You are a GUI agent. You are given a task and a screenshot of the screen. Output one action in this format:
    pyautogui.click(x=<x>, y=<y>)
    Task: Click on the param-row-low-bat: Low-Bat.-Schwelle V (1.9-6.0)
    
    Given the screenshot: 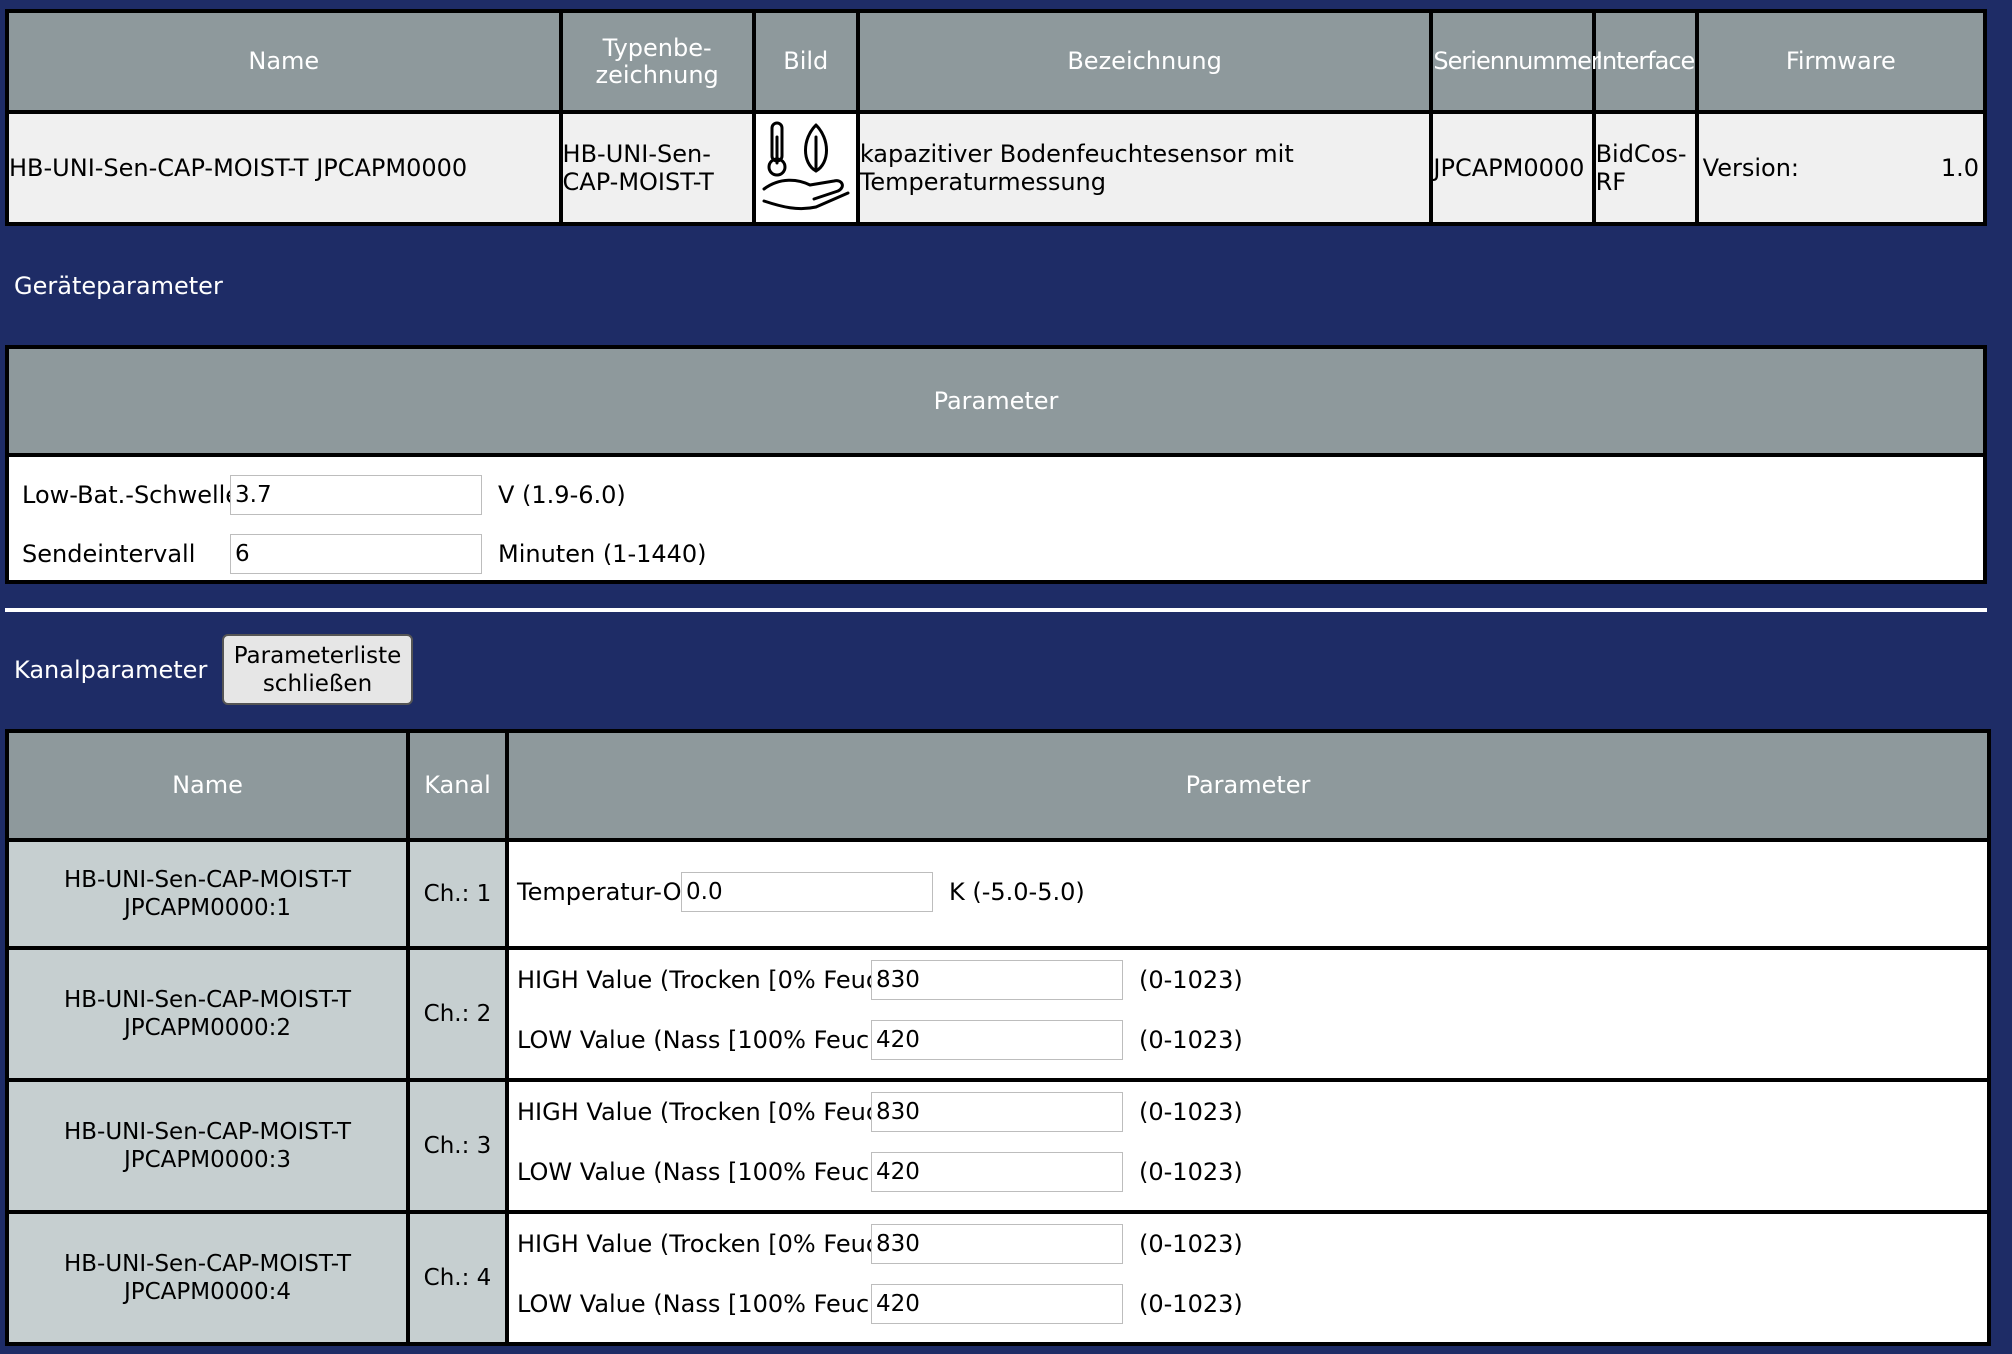 What is the action you would take?
    pyautogui.click(x=996, y=495)
    